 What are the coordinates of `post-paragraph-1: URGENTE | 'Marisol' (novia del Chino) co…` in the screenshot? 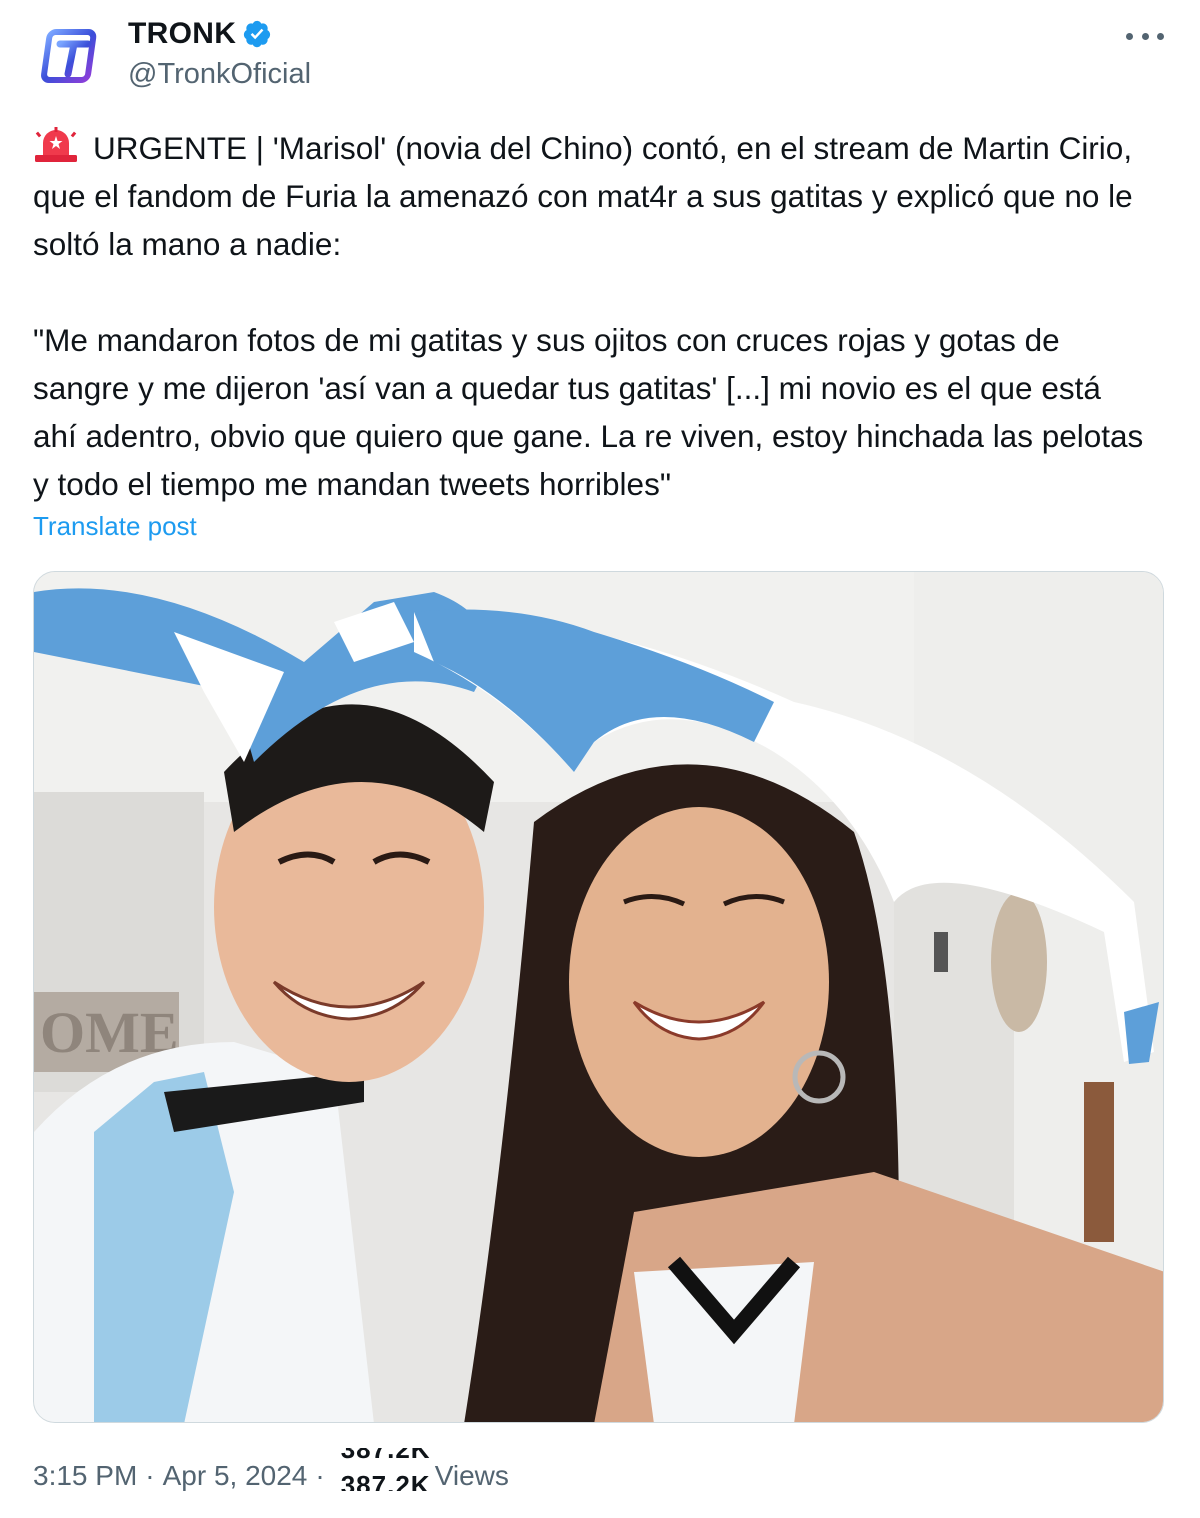 It's located at (593, 196).